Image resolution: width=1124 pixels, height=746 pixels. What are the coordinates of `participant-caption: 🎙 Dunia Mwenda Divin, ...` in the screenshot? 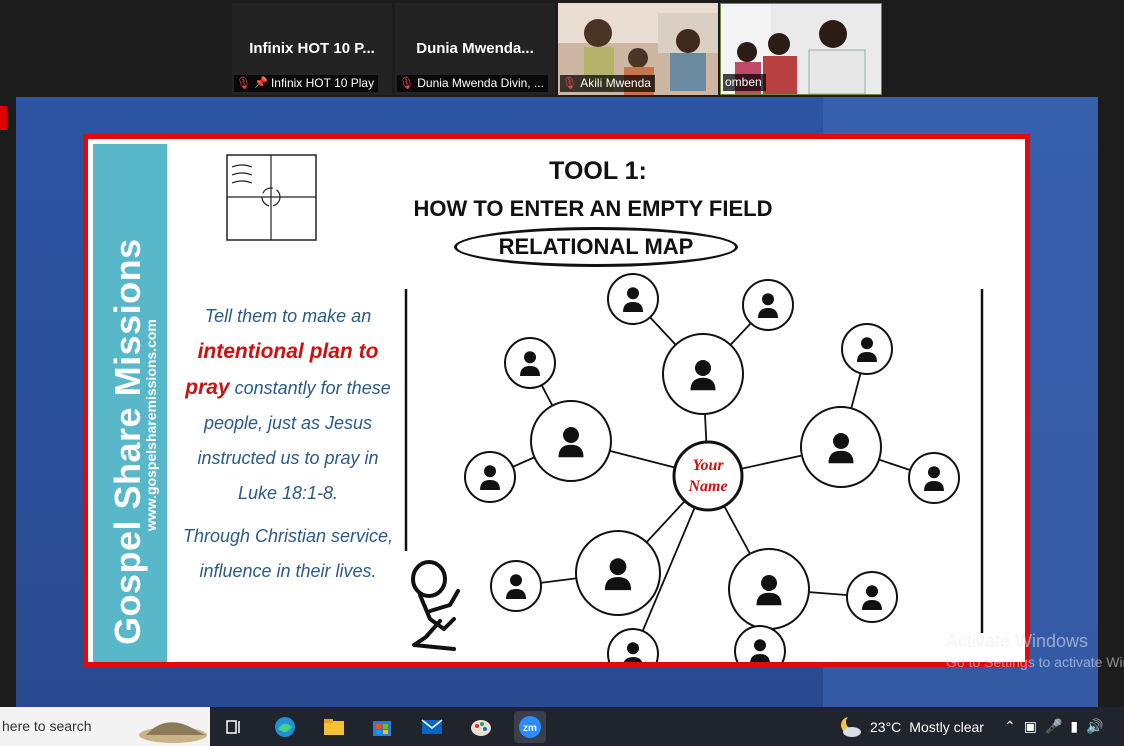 It's located at (472, 83).